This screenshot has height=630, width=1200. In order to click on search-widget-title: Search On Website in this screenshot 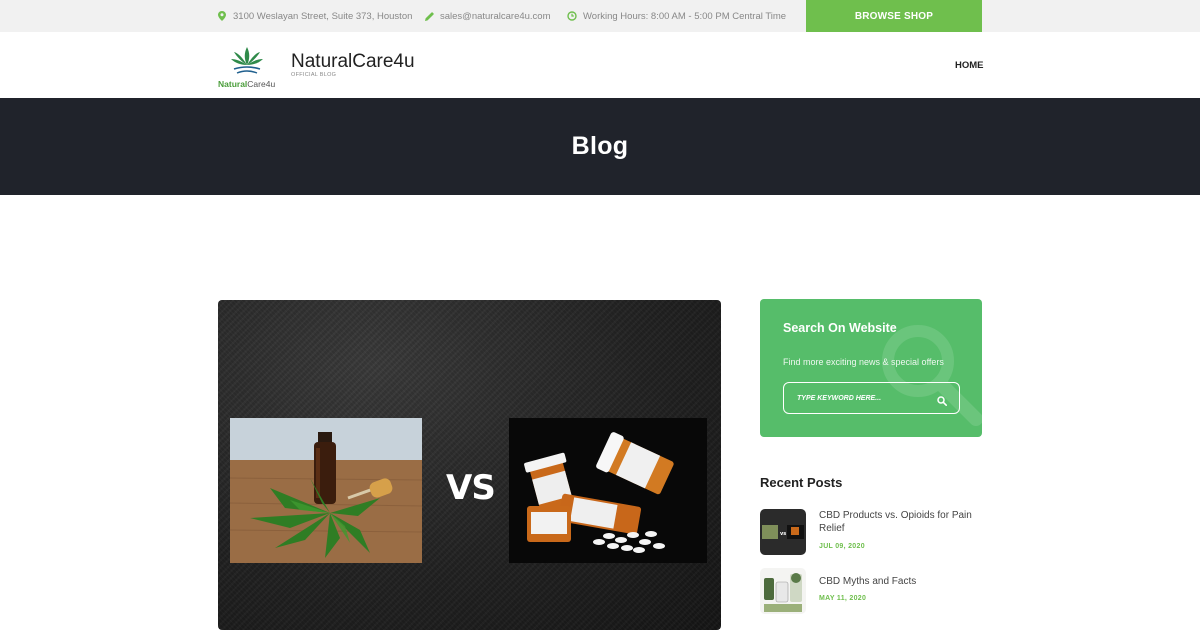, I will do `click(840, 328)`.